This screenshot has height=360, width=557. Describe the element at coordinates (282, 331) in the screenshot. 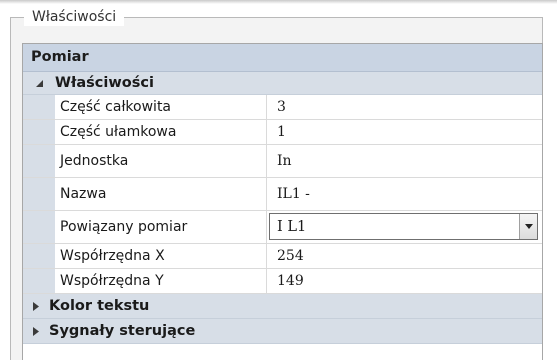

I see `section-header-sygnaly-sterujace: Sygnały sterujące` at that location.